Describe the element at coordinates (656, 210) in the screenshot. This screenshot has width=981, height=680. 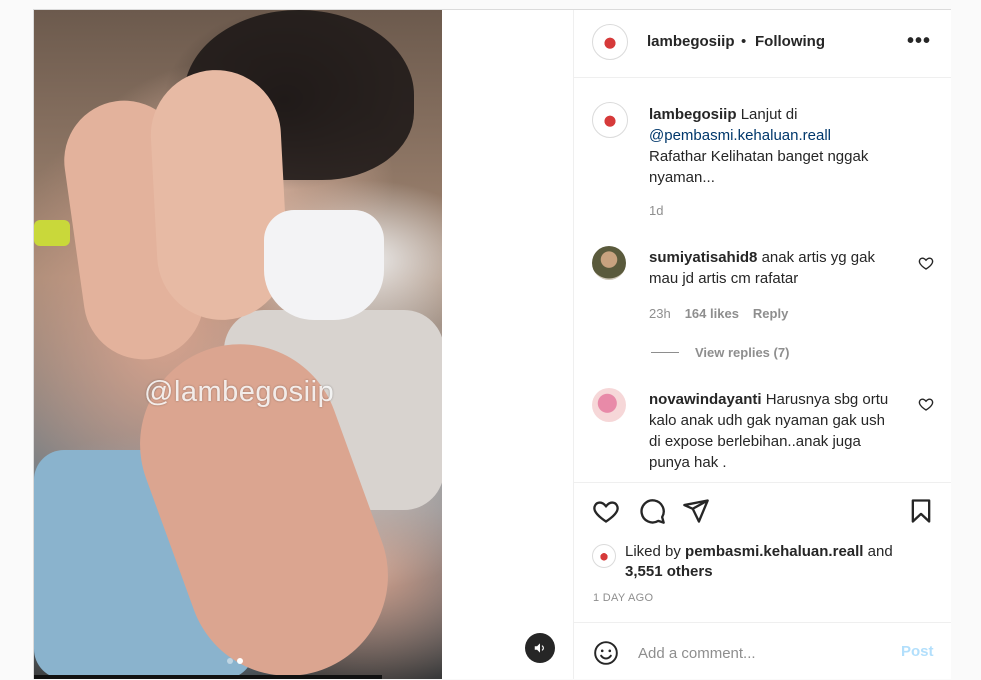
I see `caption-time: 1d` at that location.